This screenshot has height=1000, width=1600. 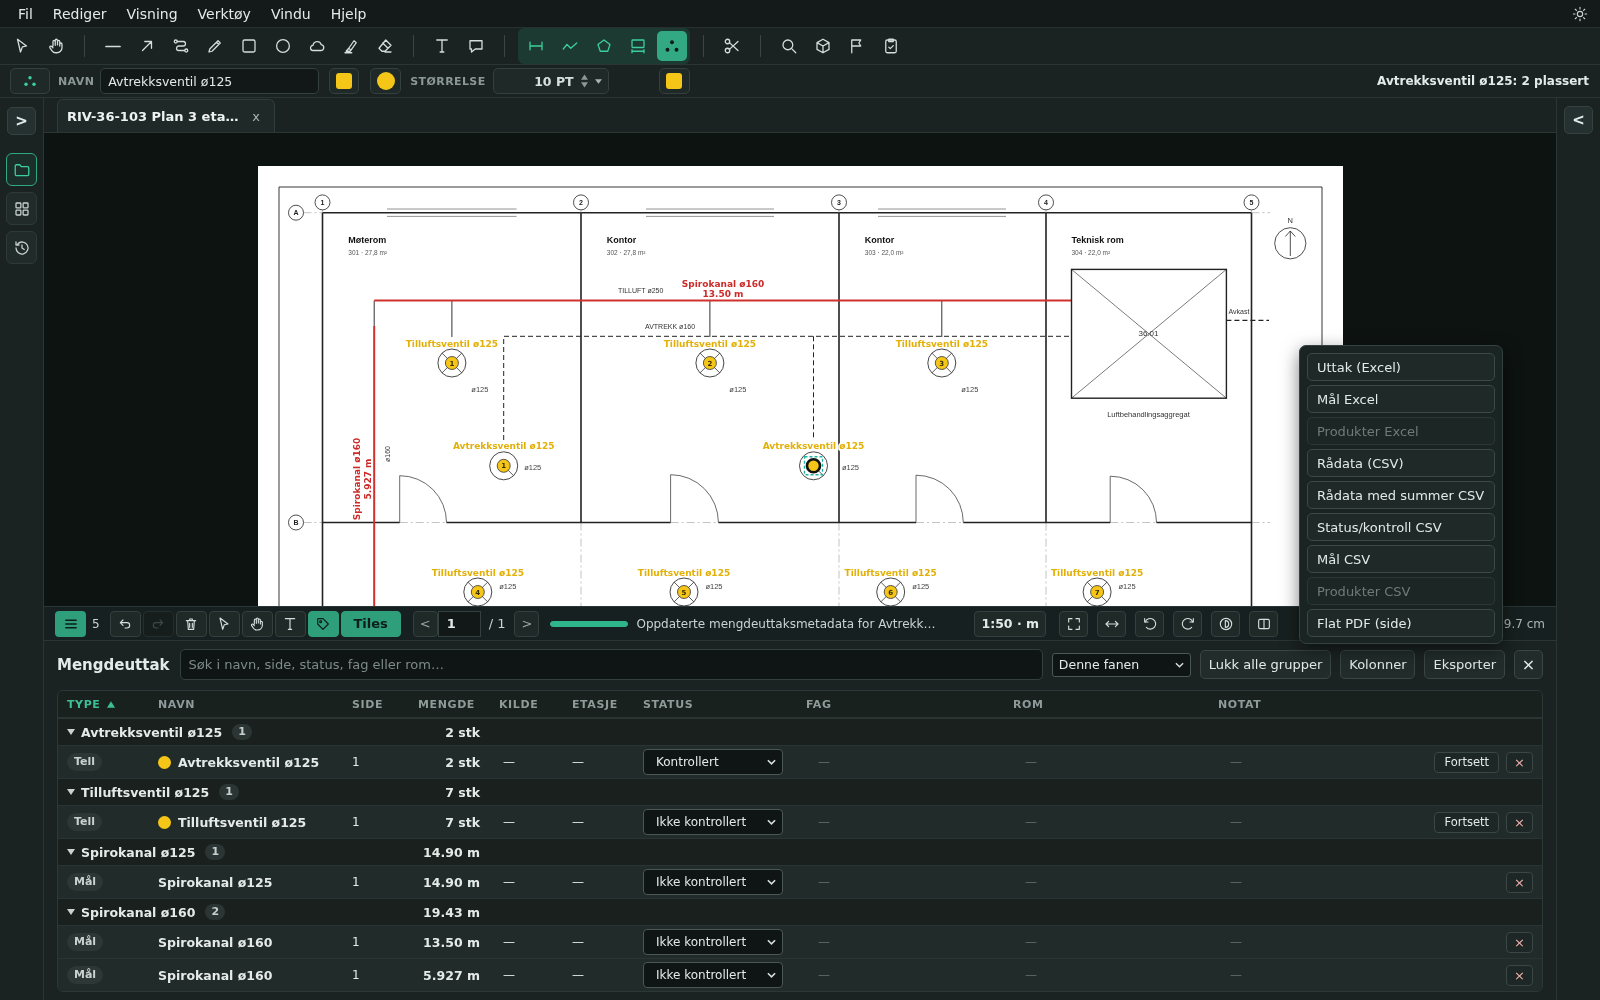 I want to click on panel-button: Lukk alle grupper, so click(x=1265, y=664).